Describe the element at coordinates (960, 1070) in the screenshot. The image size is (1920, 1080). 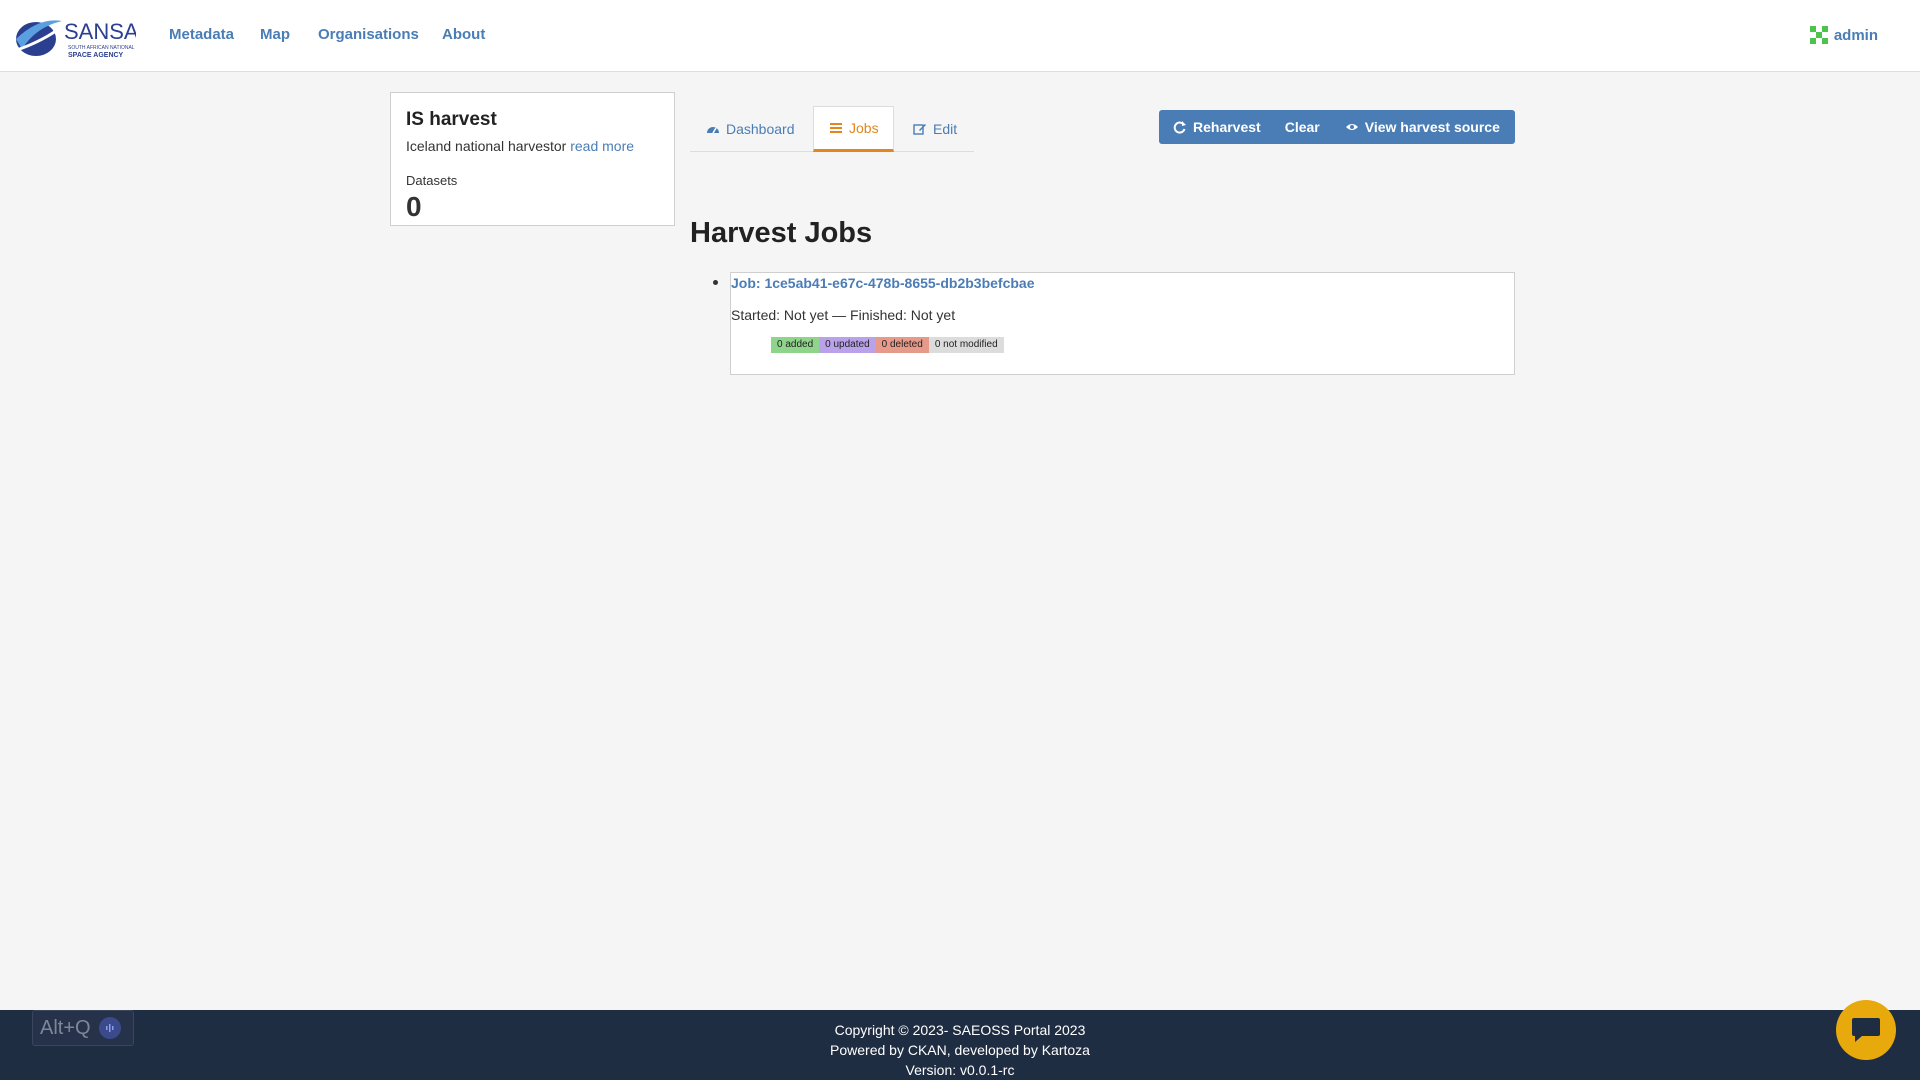
I see `footer-version: Version: v0.0.1-rc` at that location.